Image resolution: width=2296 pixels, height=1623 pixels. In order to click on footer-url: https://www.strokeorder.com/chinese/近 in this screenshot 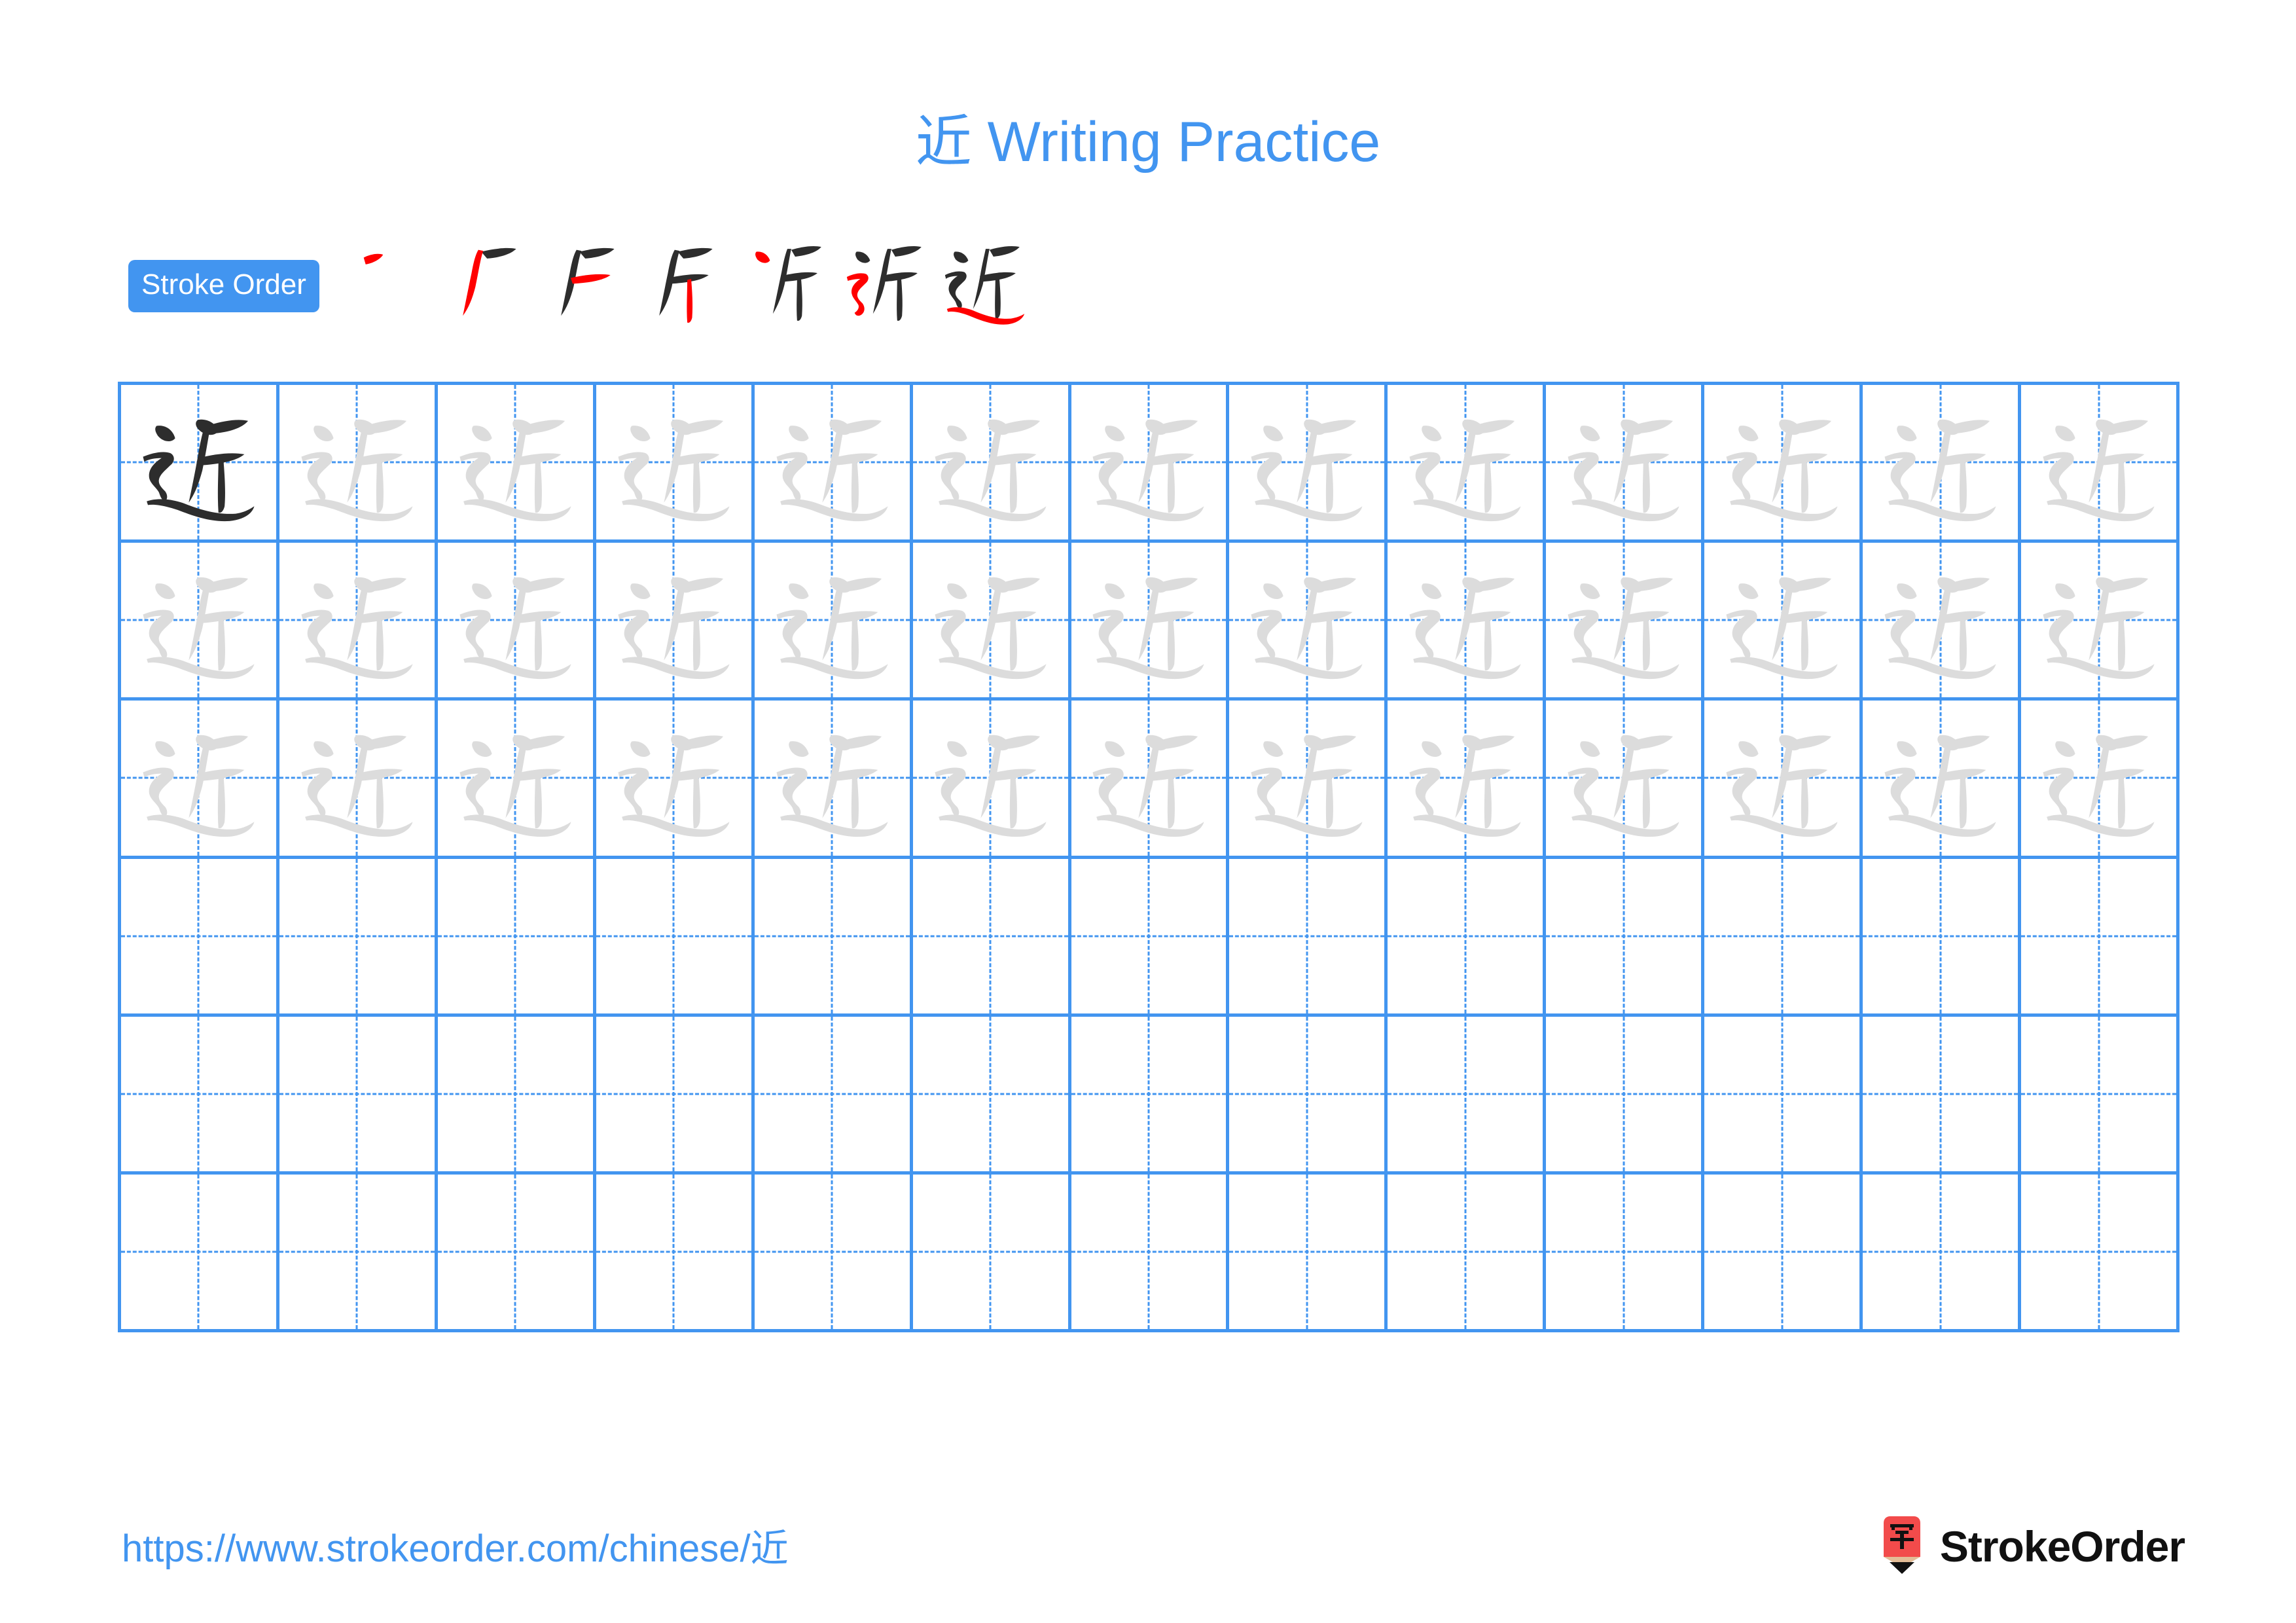, I will do `click(455, 1549)`.